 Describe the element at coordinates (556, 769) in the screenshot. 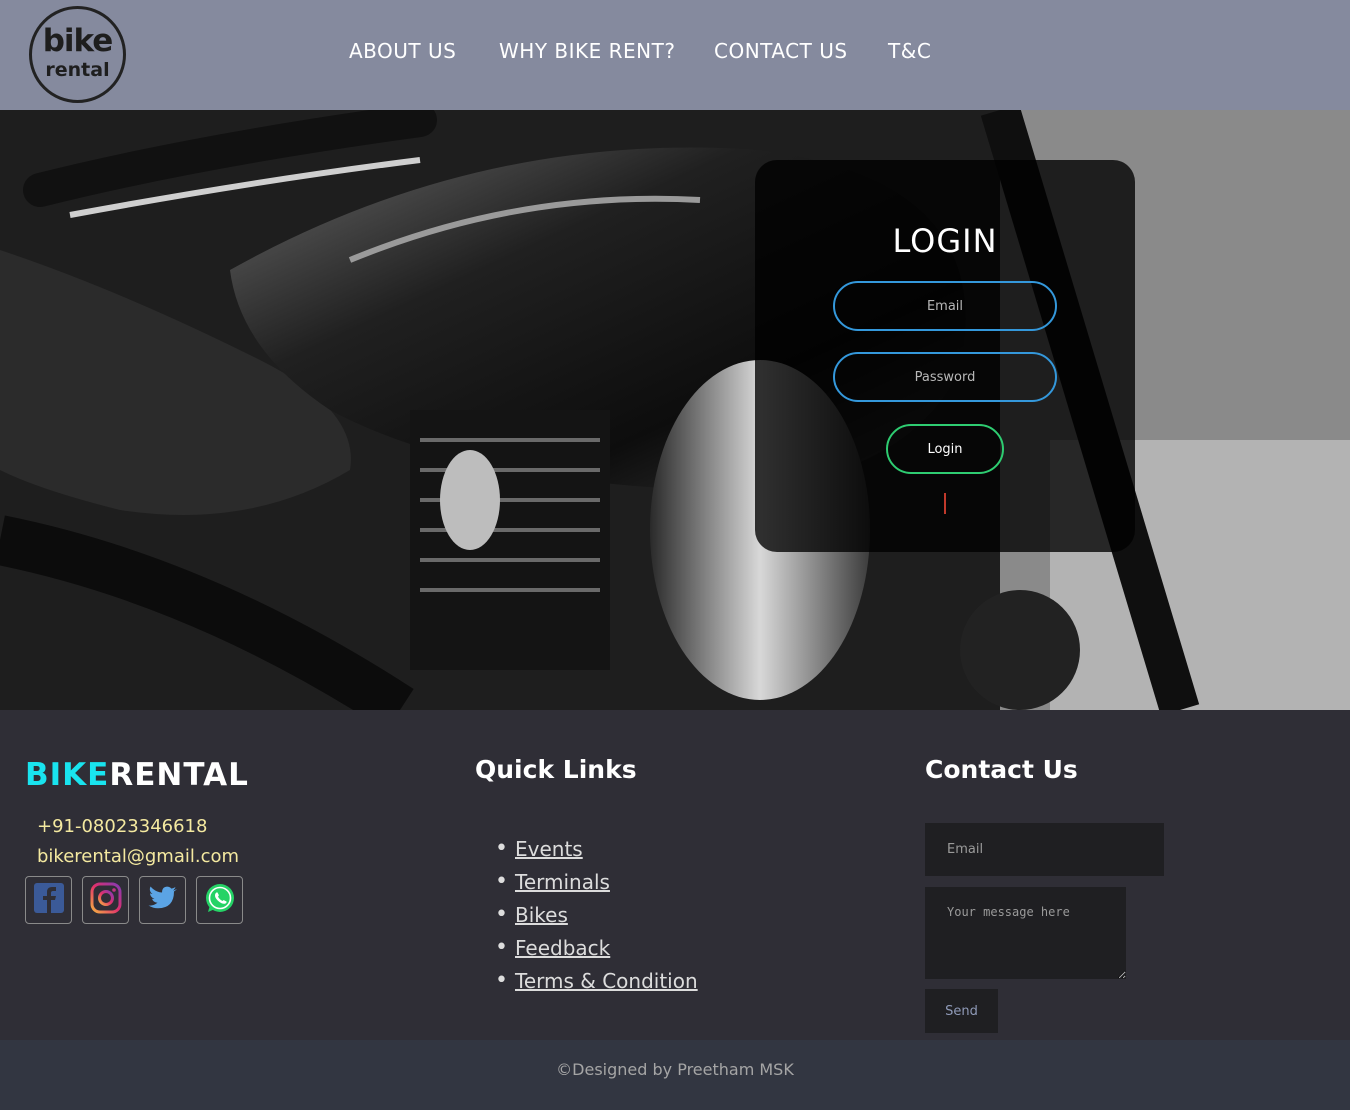

I see `quick-links-title: Quick Links` at that location.